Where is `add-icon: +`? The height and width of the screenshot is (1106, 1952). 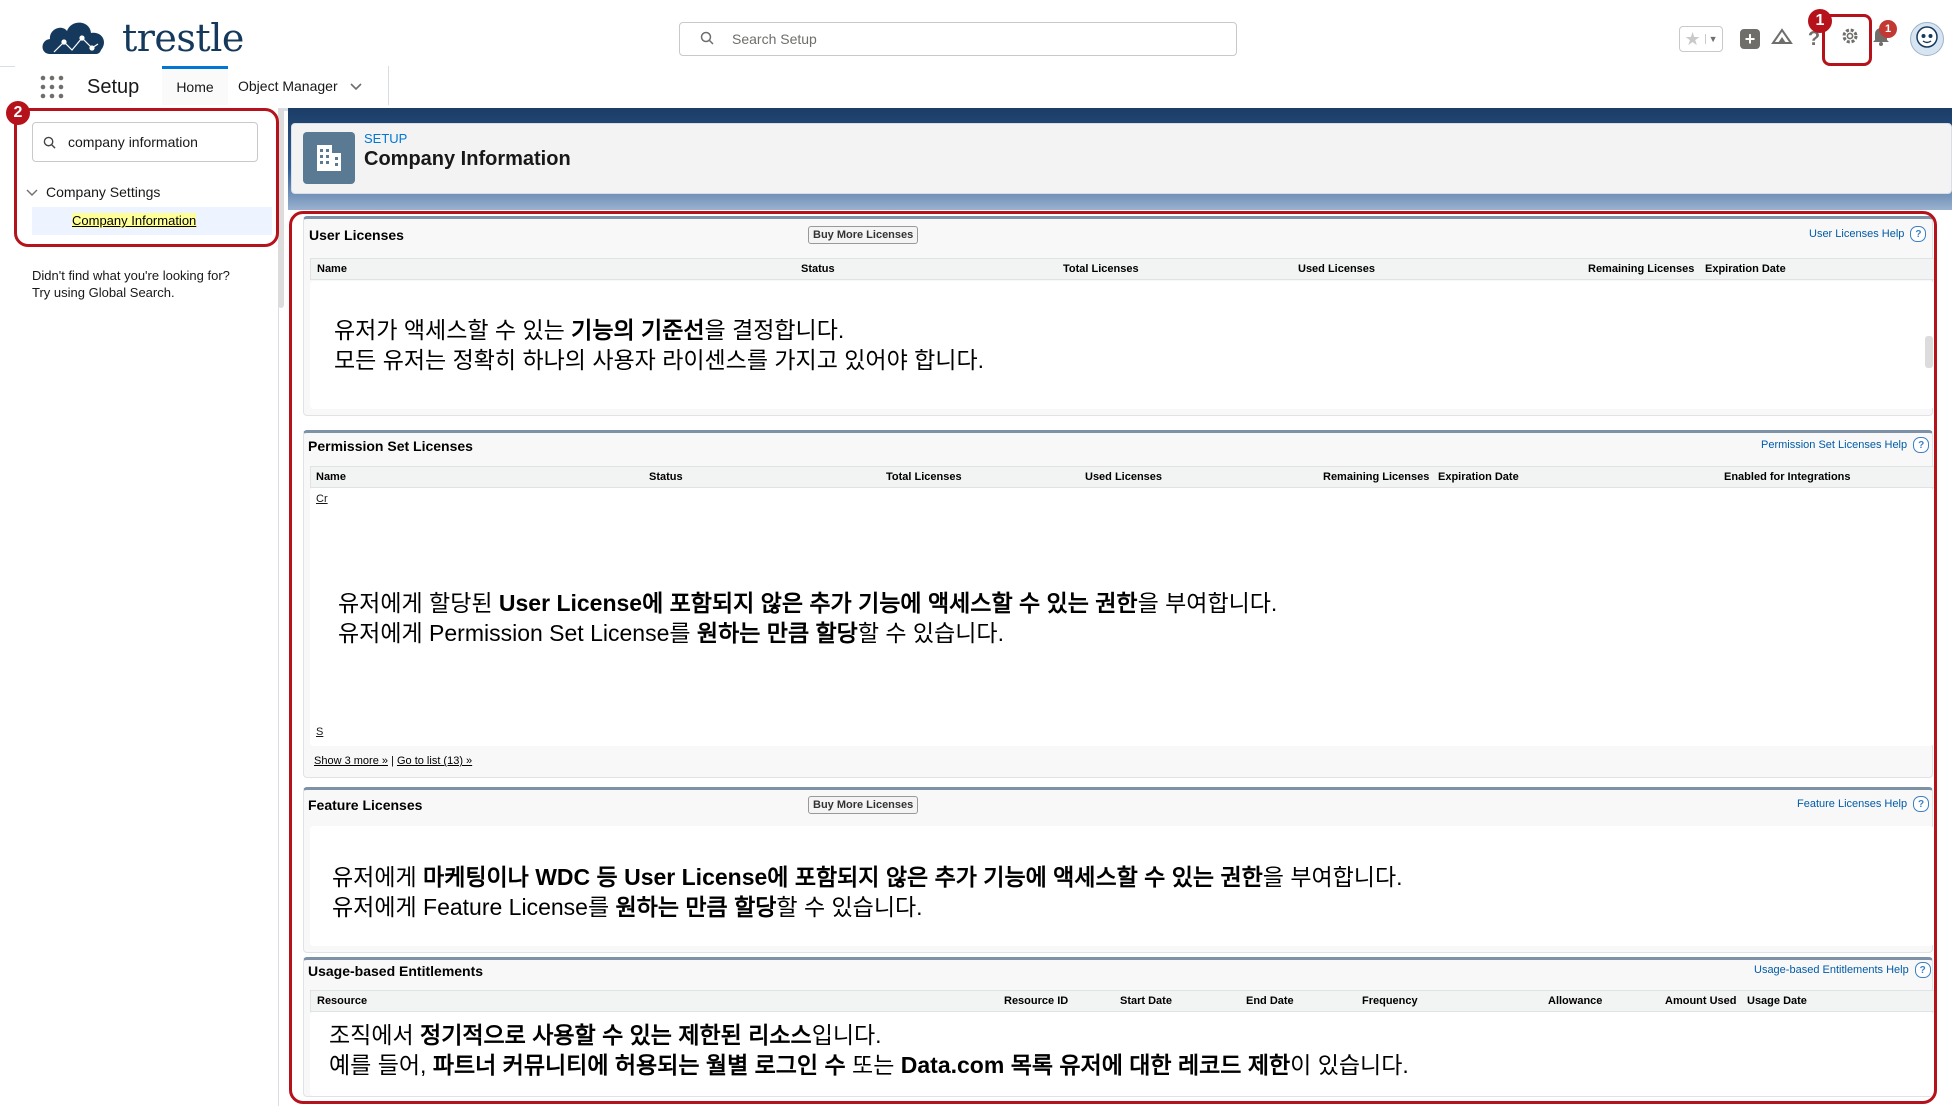 add-icon: + is located at coordinates (1750, 39).